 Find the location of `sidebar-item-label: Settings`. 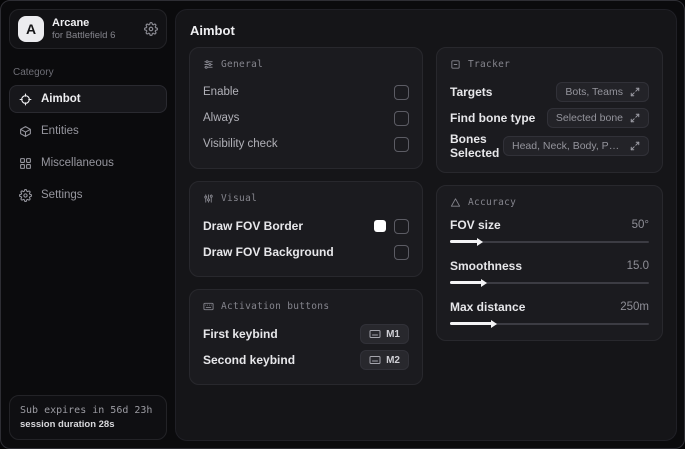

sidebar-item-label: Settings is located at coordinates (62, 195).